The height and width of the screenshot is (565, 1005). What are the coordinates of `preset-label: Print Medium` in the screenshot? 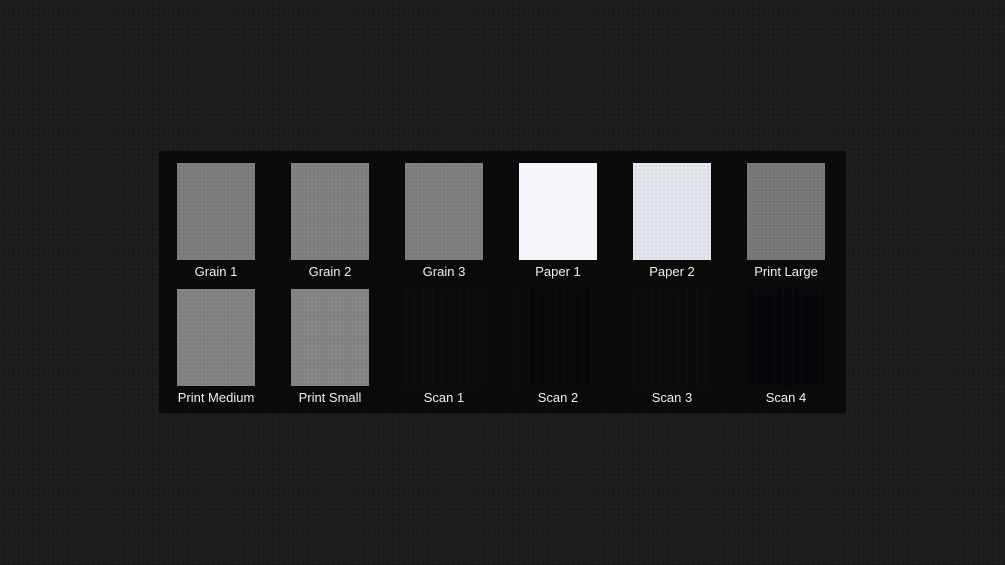 It's located at (216, 397).